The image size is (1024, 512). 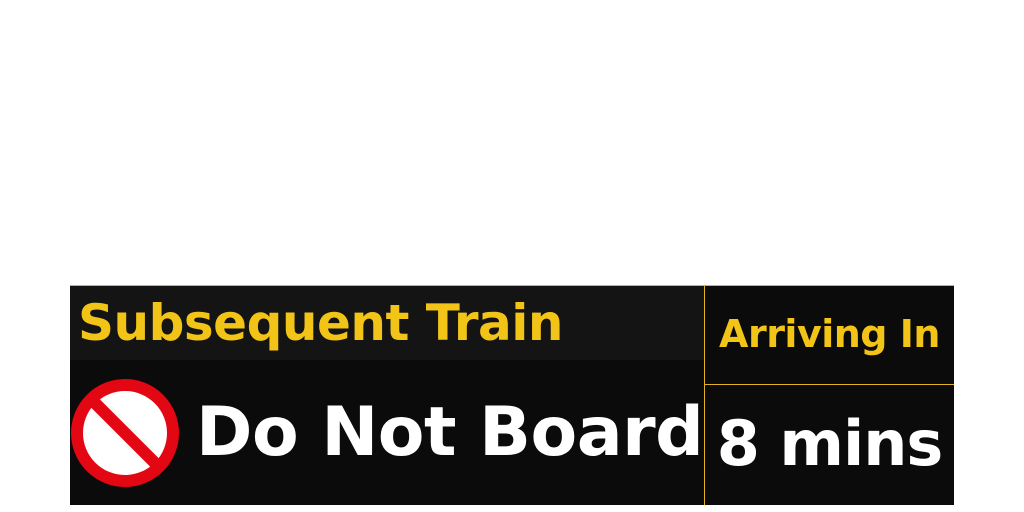 What do you see at coordinates (450, 432) in the screenshot?
I see `status-text: Do Not Board` at bounding box center [450, 432].